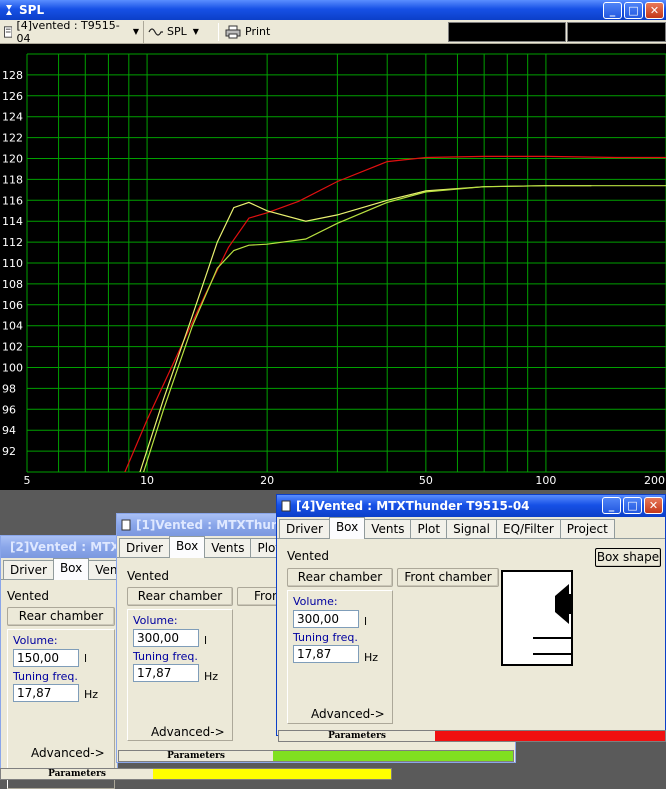  Describe the element at coordinates (9, 388) in the screenshot. I see `y-tick-label: 98` at that location.